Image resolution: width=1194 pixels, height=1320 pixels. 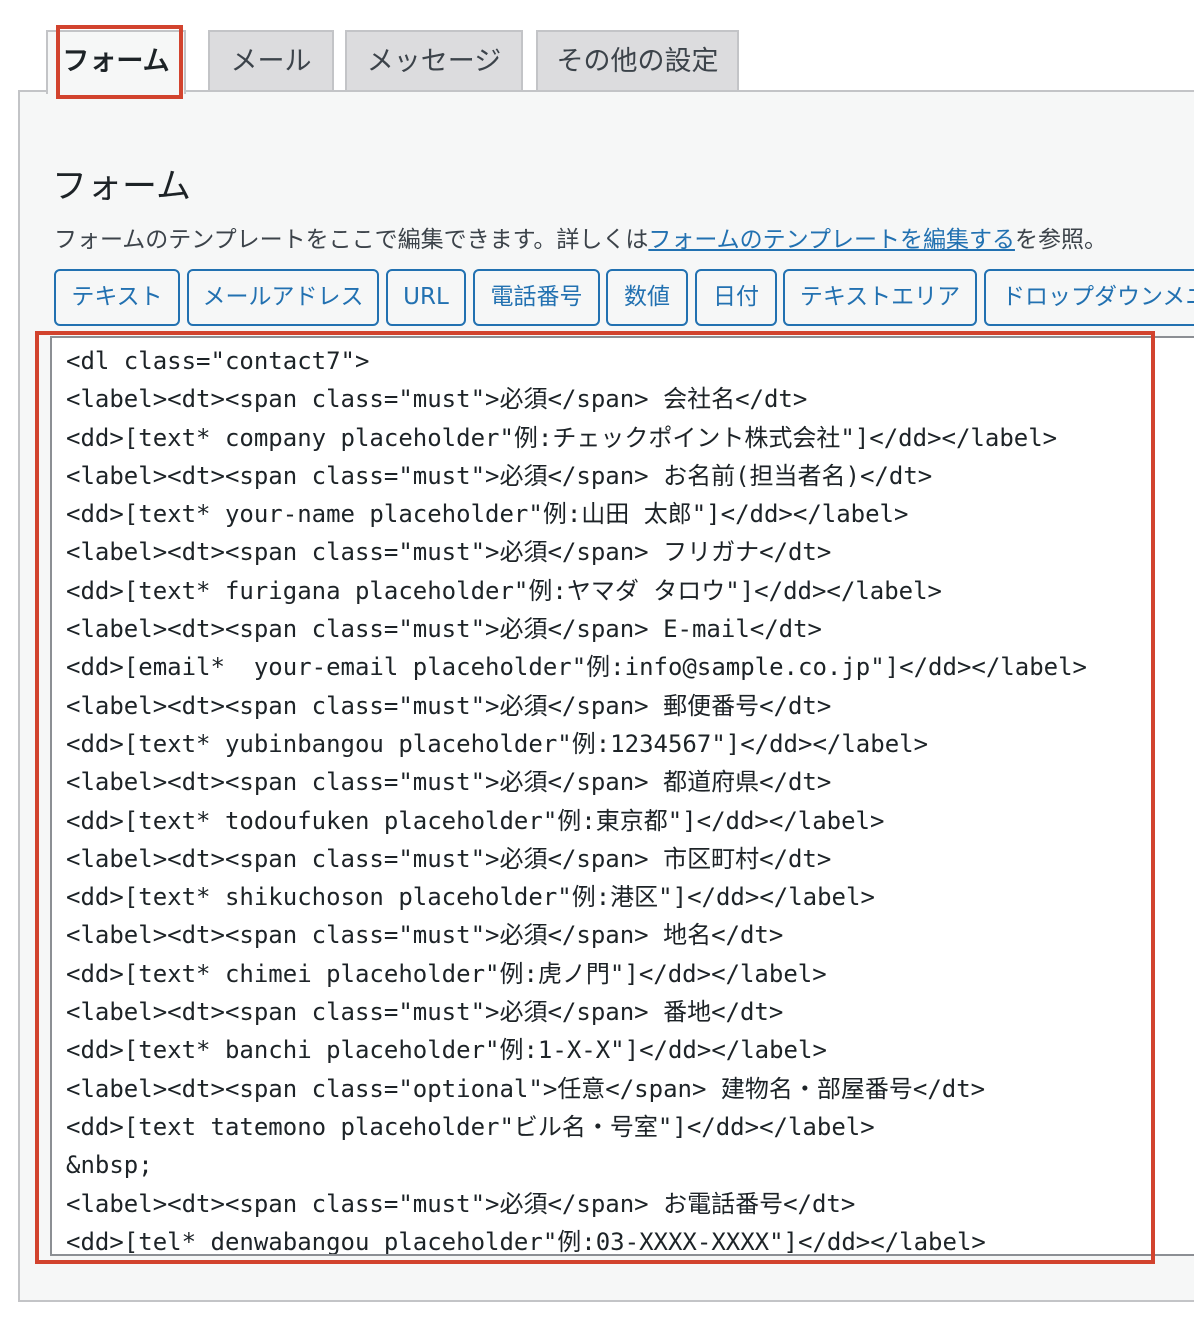 What do you see at coordinates (271, 60) in the screenshot?
I see `tab-mail: メール` at bounding box center [271, 60].